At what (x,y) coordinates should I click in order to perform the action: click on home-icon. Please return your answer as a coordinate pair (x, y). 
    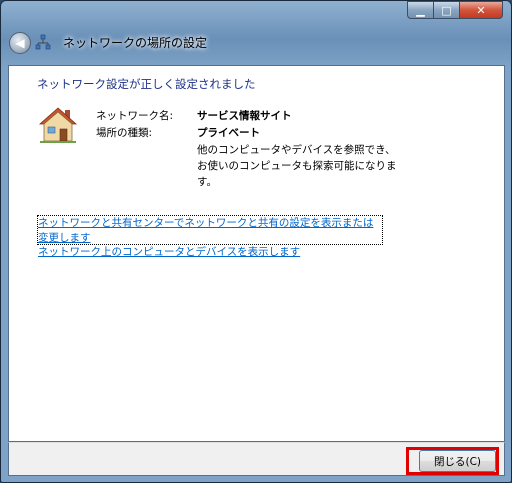
    Looking at the image, I should click on (58, 125).